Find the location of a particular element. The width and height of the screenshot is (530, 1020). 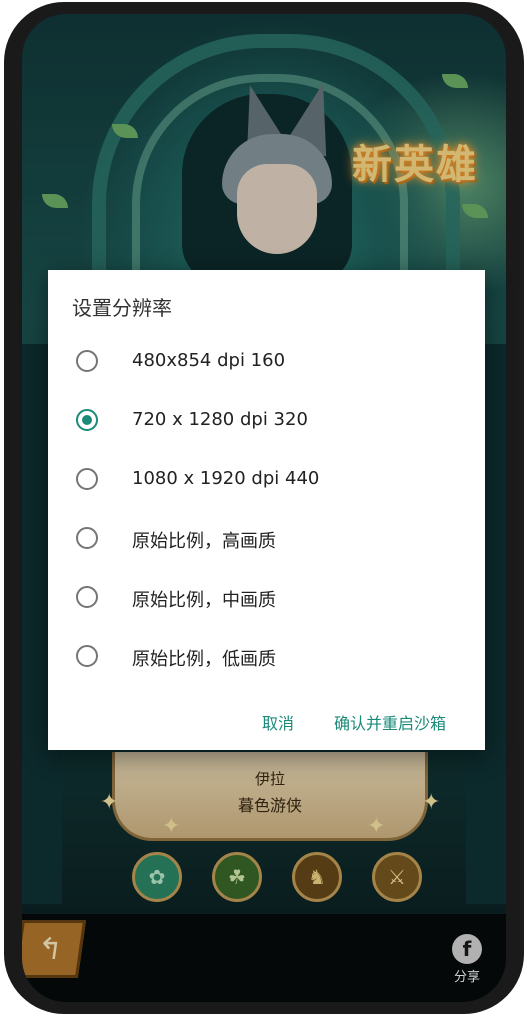

resolution-option: 1080 x 1920 dpi 440 is located at coordinates (266, 480).